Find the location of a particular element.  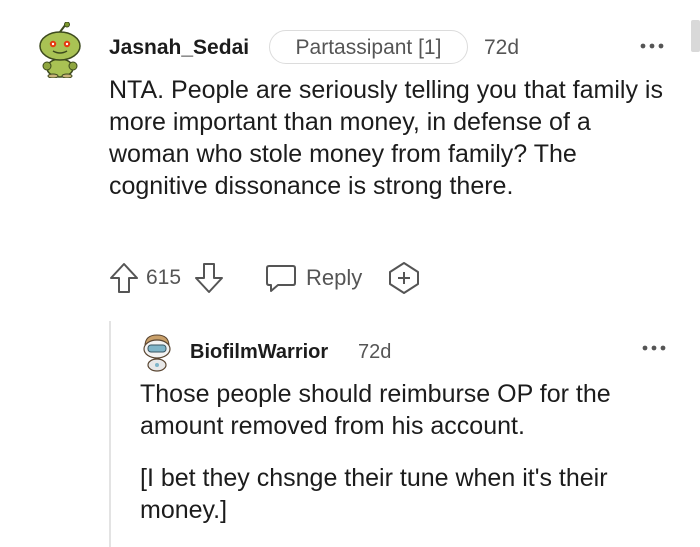

thread-line is located at coordinates (110, 434).